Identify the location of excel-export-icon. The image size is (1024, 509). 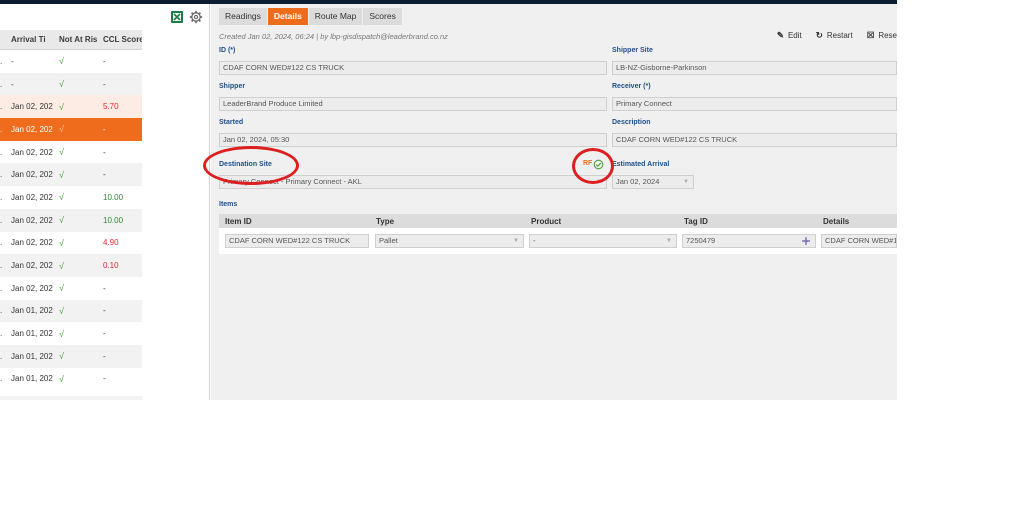
(177, 17).